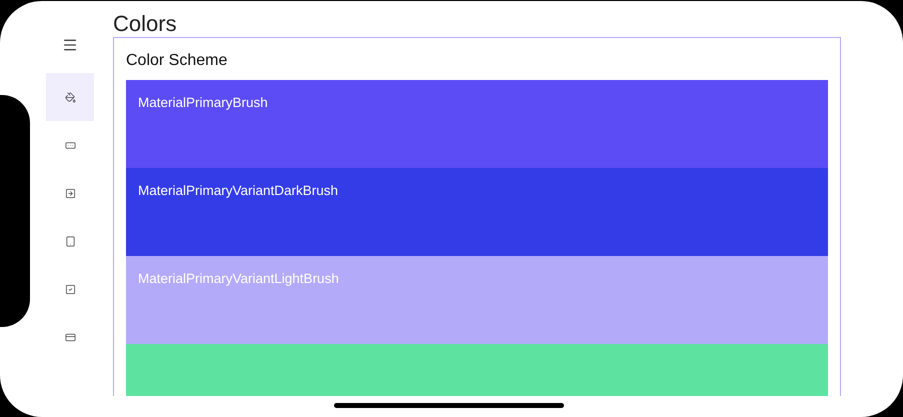  What do you see at coordinates (70, 289) in the screenshot?
I see `checkbox-icon` at bounding box center [70, 289].